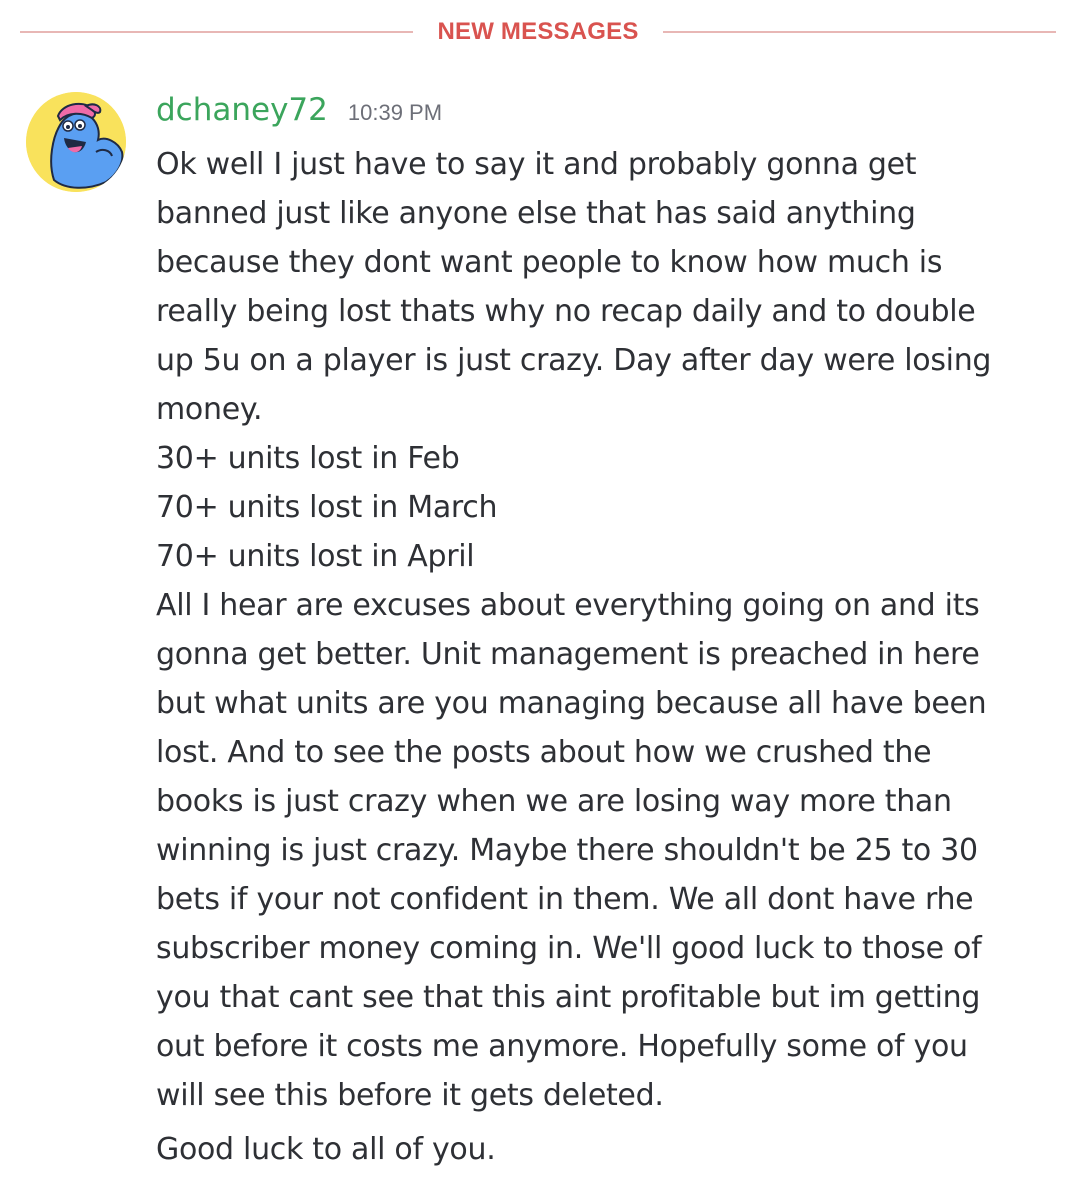 Image resolution: width=1076 pixels, height=1200 pixels. What do you see at coordinates (242, 110) in the screenshot?
I see `username: dchaney72` at bounding box center [242, 110].